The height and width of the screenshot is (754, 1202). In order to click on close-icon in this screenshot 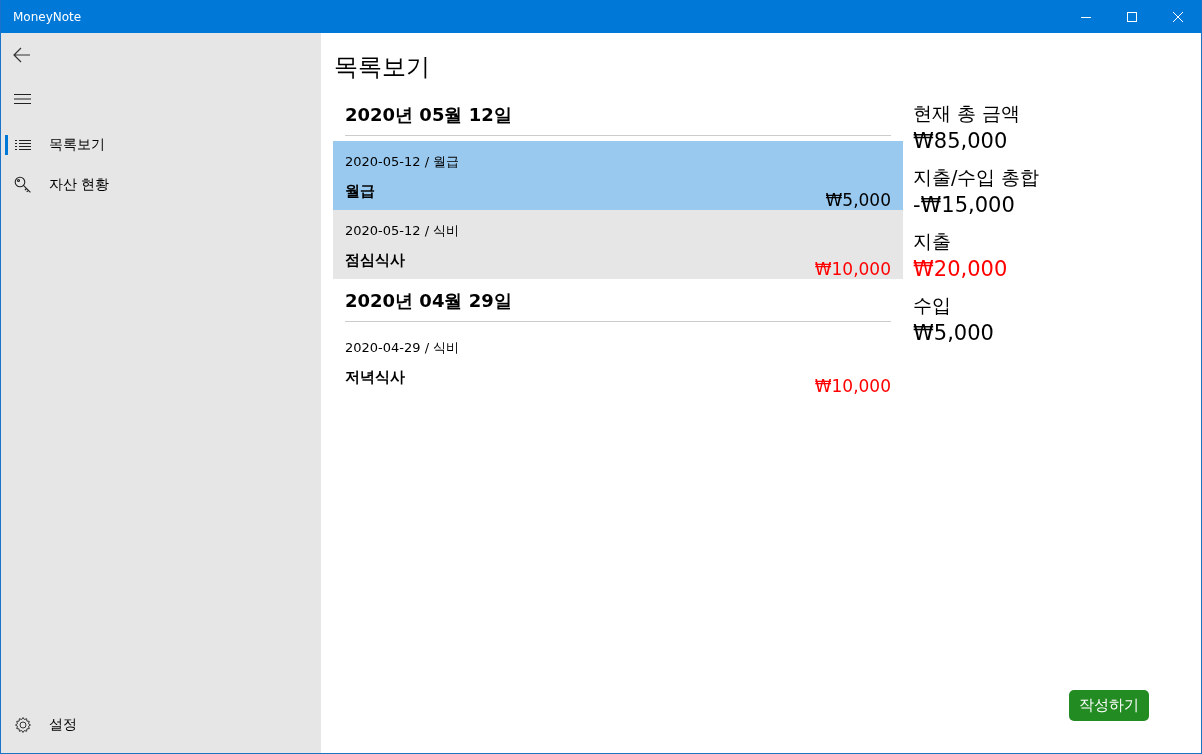, I will do `click(1178, 16)`.